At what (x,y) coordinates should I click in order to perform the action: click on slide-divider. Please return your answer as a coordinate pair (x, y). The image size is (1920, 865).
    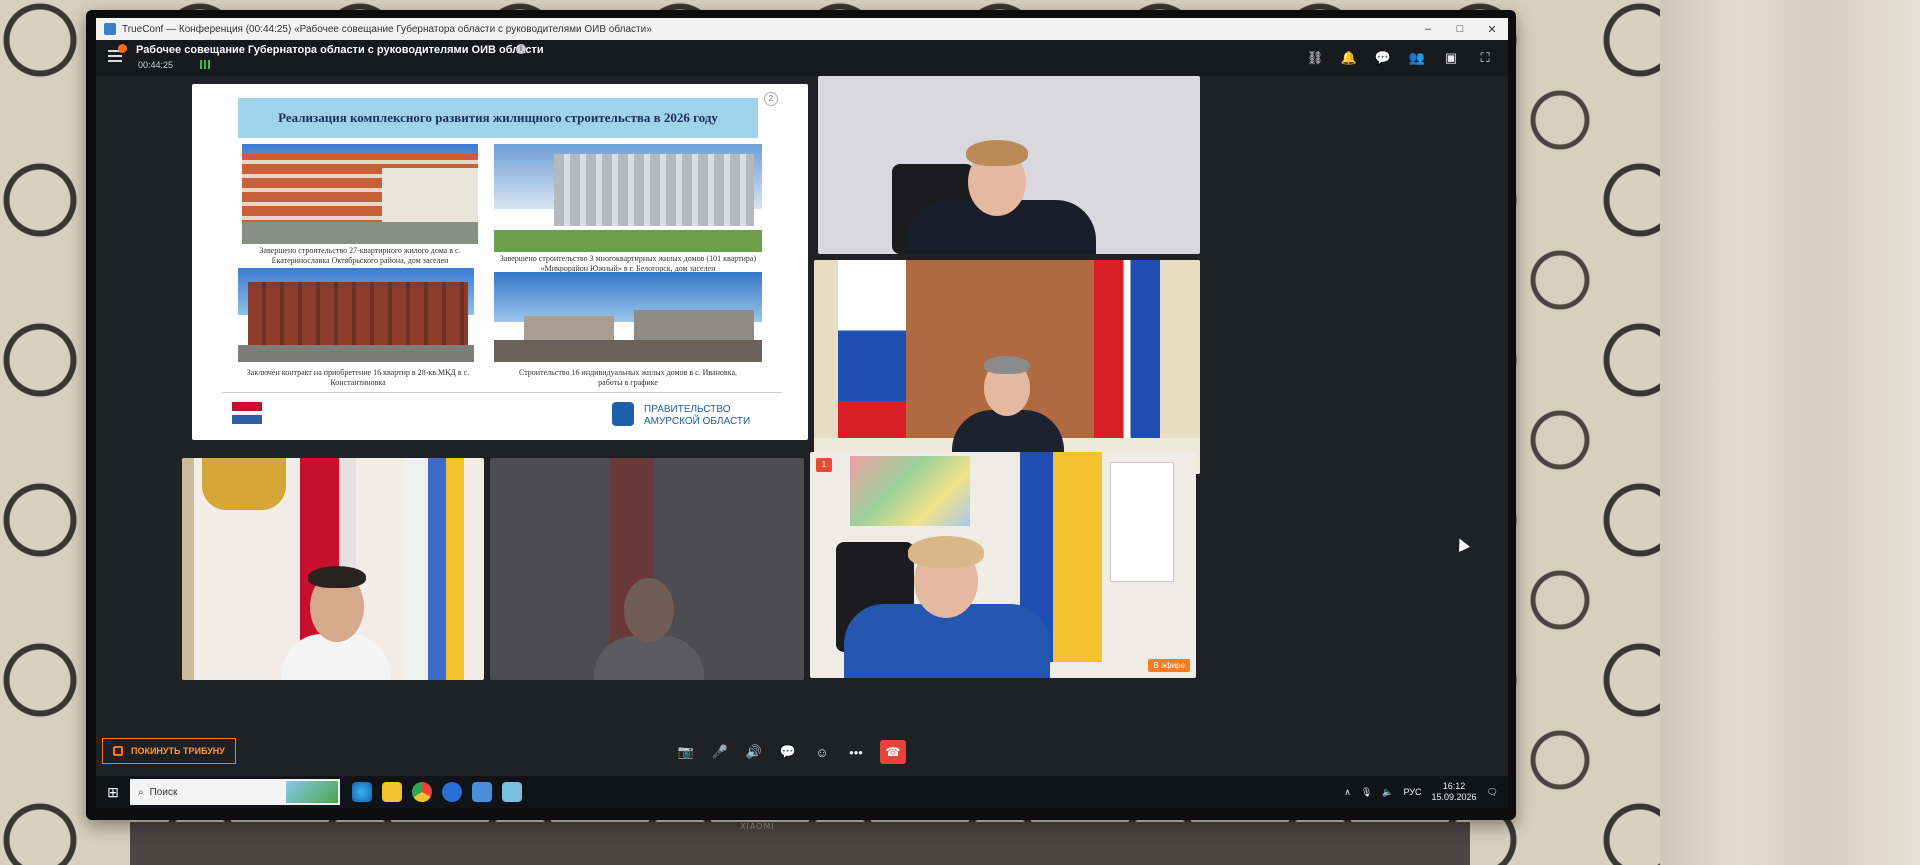
    Looking at the image, I should click on (502, 392).